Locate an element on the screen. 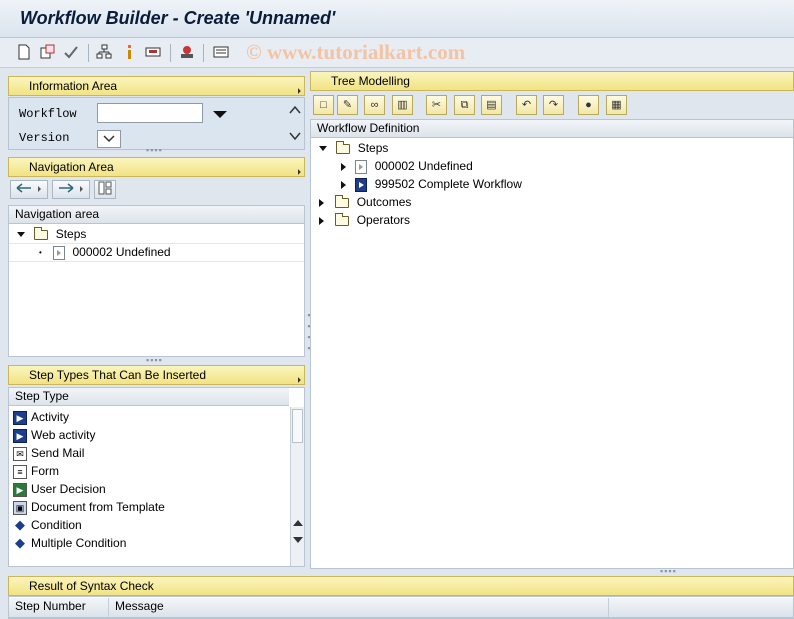 The height and width of the screenshot is (619, 794). undo-button: ↶ is located at coordinates (526, 105).